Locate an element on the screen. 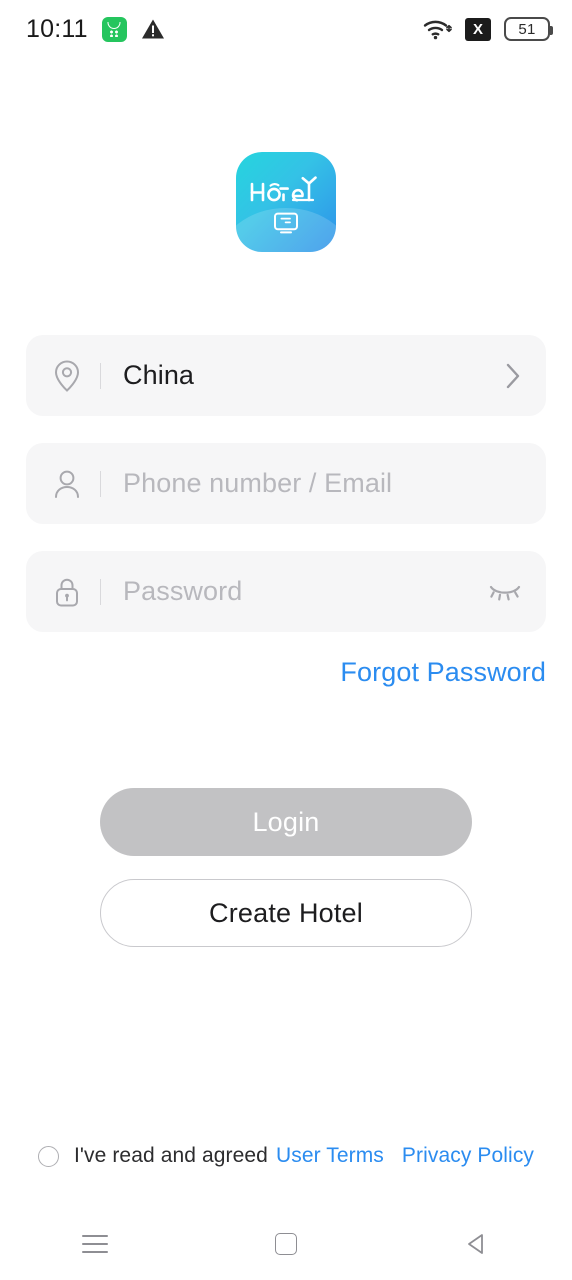 The image size is (572, 1280). lock-icon is located at coordinates (72, 592).